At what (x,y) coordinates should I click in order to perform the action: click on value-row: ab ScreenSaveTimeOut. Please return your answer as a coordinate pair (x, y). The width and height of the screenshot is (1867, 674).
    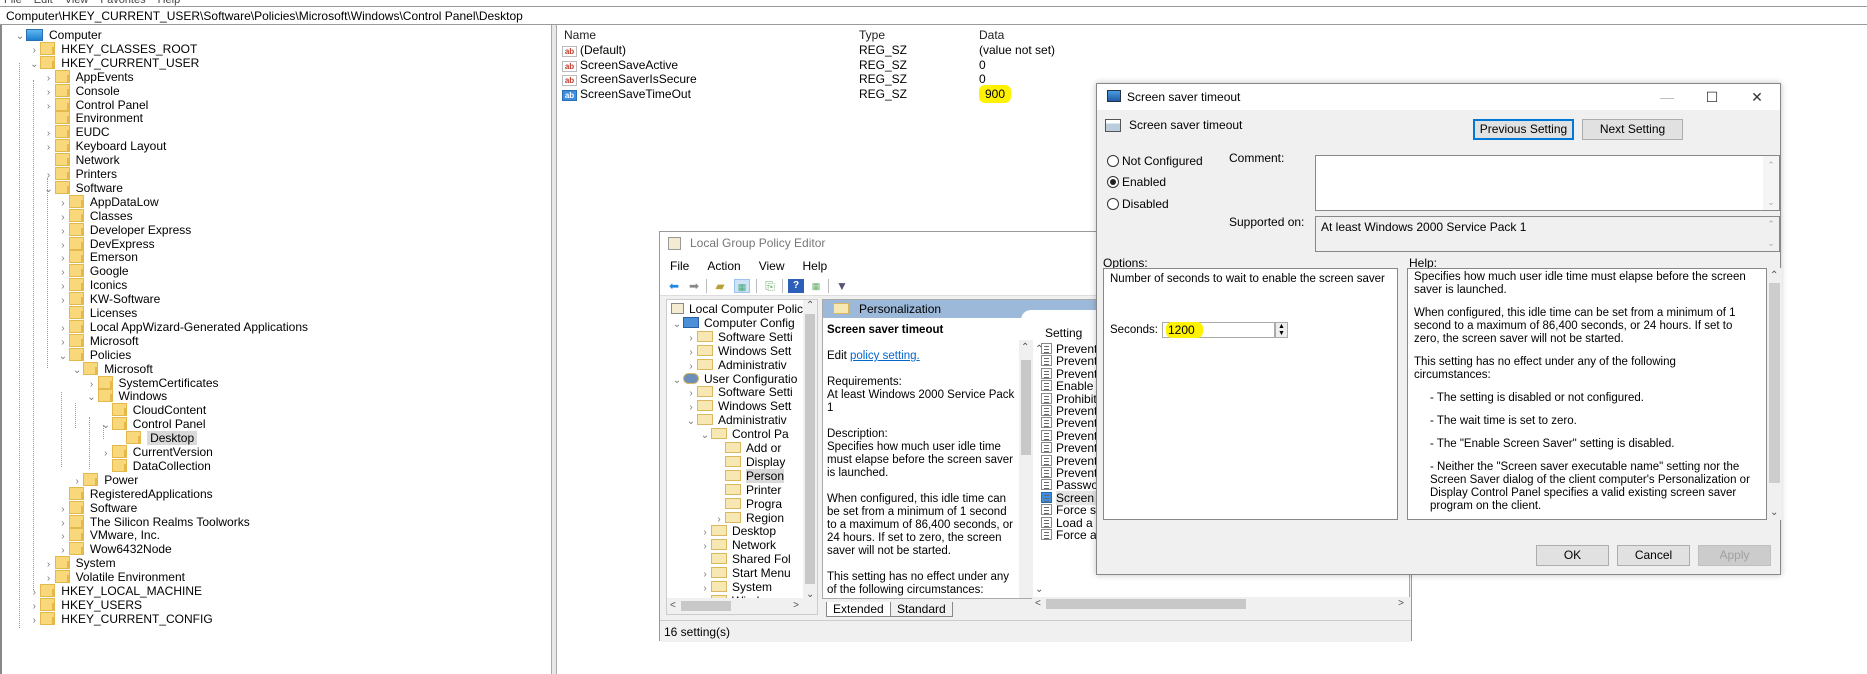
    Looking at the image, I should click on (626, 94).